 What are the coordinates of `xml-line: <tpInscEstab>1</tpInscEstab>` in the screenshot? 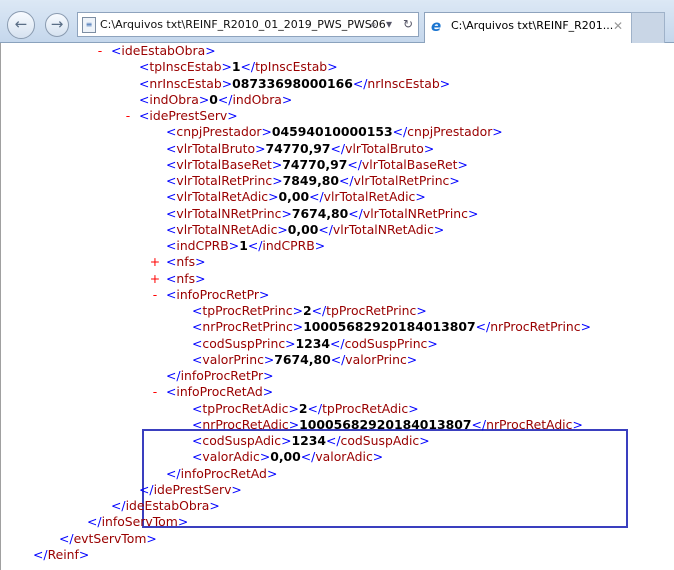 It's located at (238, 67).